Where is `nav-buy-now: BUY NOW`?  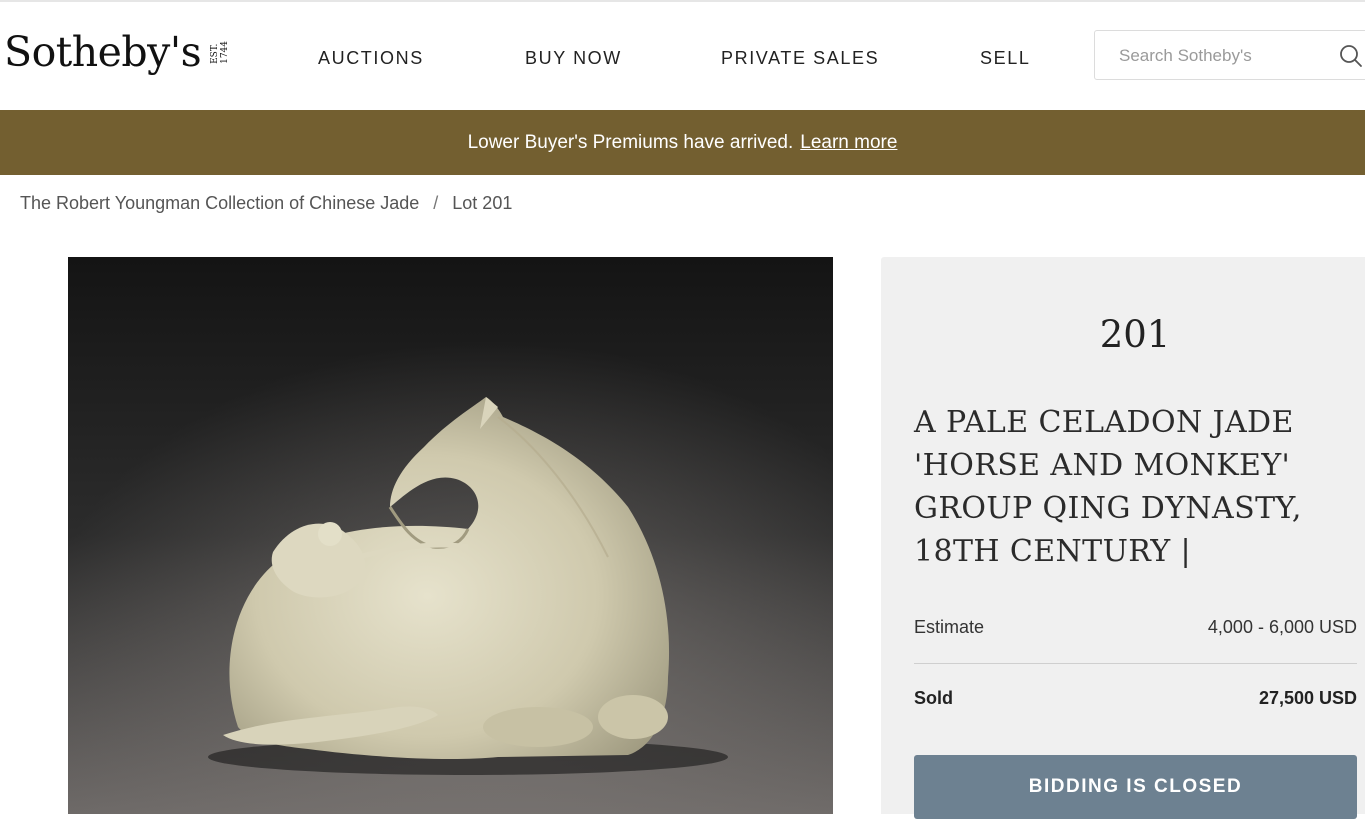
nav-buy-now: BUY NOW is located at coordinates (573, 58).